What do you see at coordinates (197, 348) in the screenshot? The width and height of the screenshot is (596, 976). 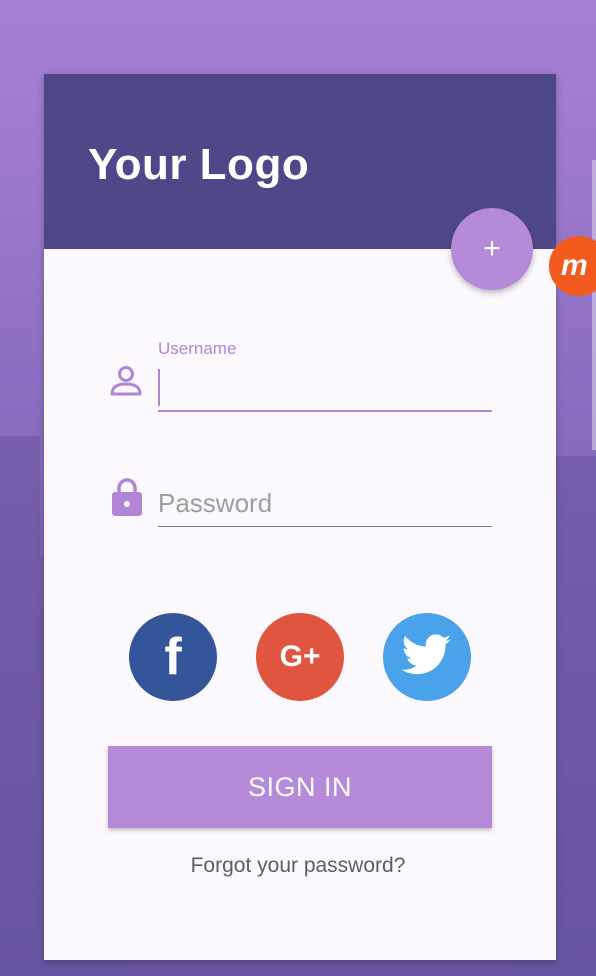 I see `username-label: Username` at bounding box center [197, 348].